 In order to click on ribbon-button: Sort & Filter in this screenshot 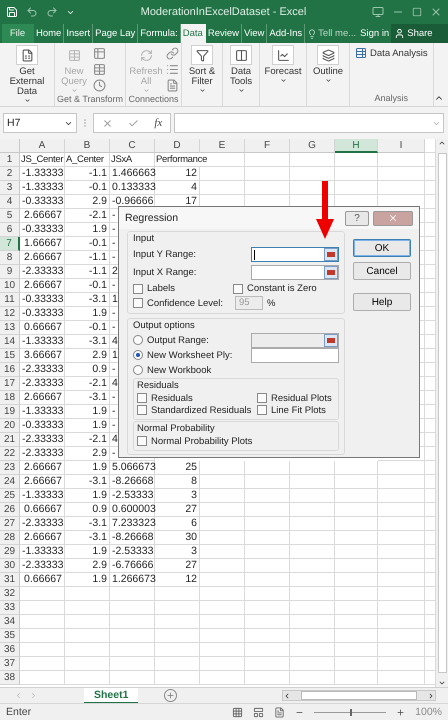, I will do `click(202, 69)`.